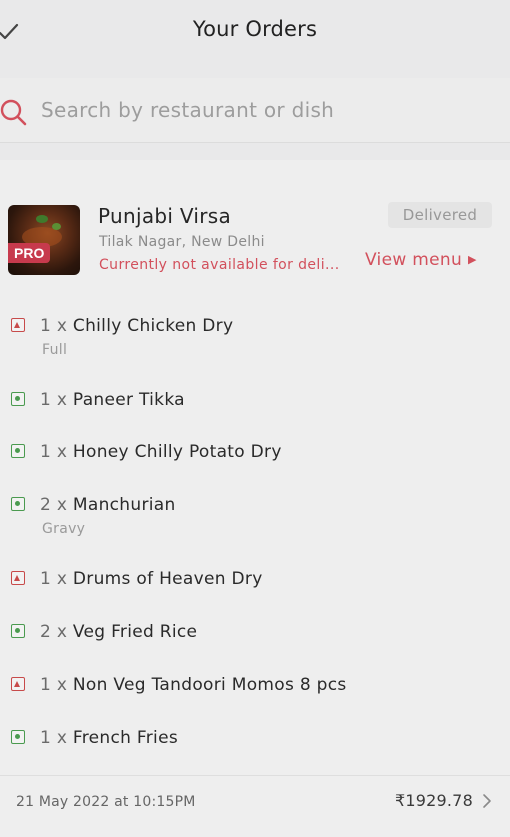  Describe the element at coordinates (487, 801) in the screenshot. I see `chevron-right-icon` at that location.